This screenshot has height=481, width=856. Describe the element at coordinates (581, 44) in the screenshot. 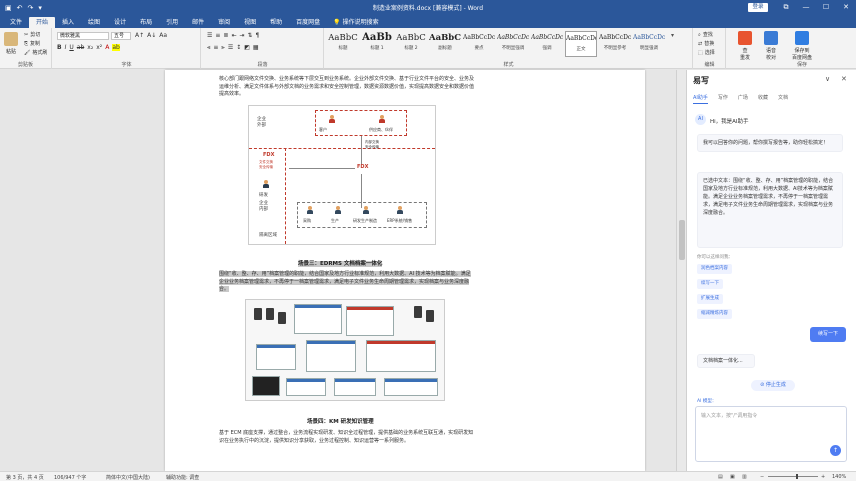

I see `style-normal: AaBbCcDd 正文` at that location.